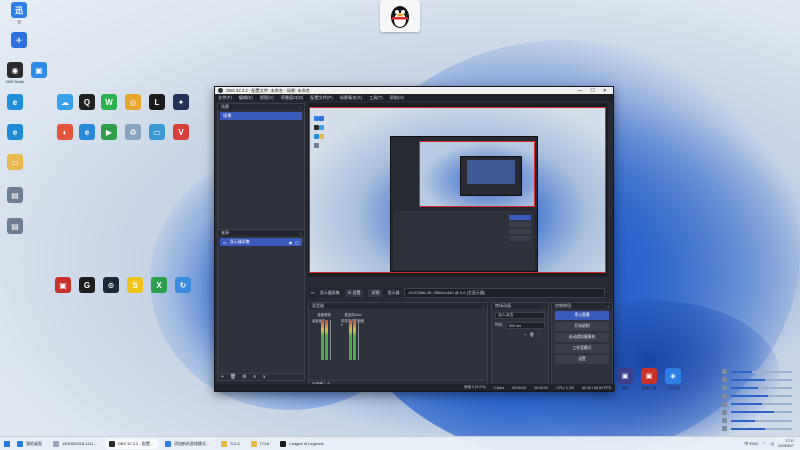 The image size is (800, 450). Describe the element at coordinates (592, 91) in the screenshot. I see `maximize-button: ☐` at that location.